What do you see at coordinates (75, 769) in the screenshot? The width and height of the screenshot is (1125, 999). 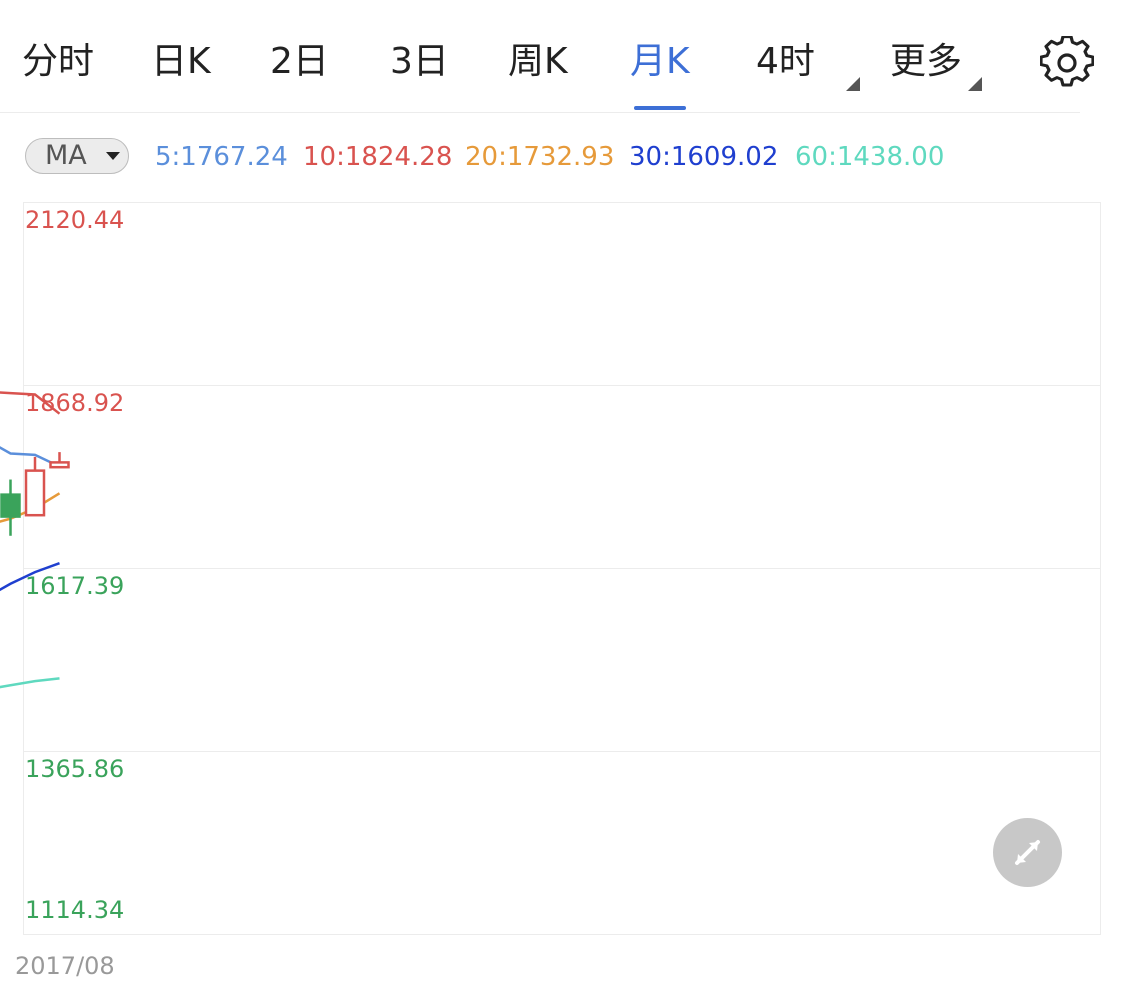 I see `price-axis-label: 1365.86` at bounding box center [75, 769].